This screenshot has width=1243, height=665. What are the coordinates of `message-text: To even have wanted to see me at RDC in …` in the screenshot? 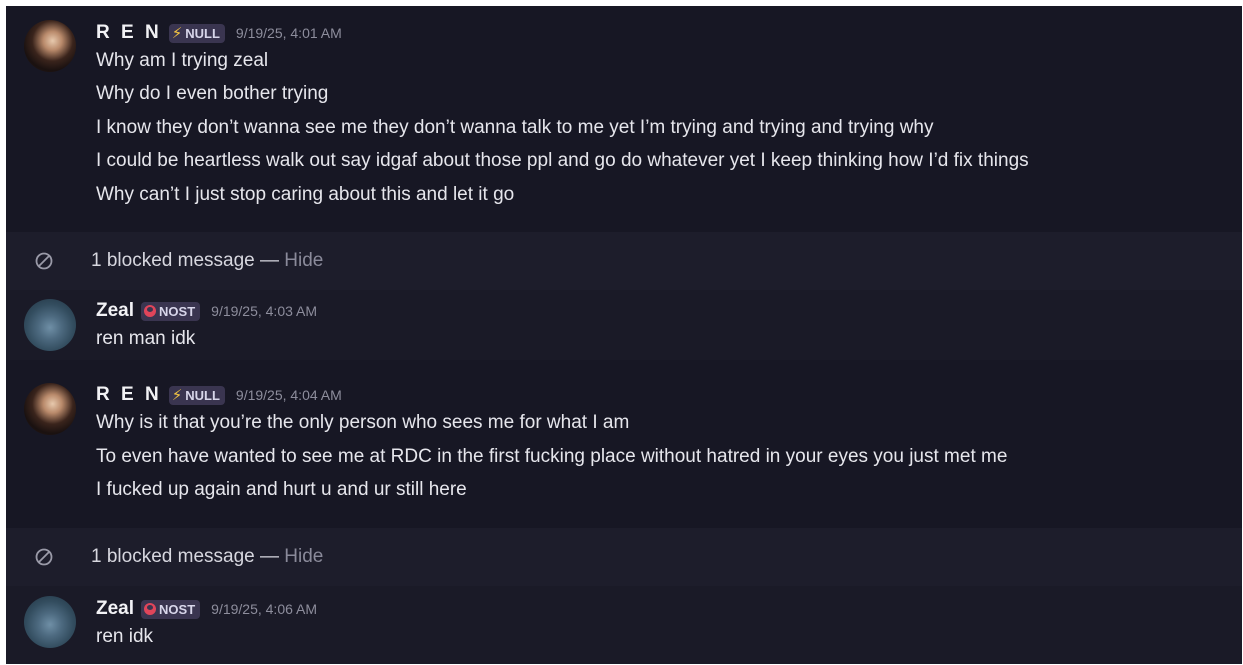 It's located at (552, 456).